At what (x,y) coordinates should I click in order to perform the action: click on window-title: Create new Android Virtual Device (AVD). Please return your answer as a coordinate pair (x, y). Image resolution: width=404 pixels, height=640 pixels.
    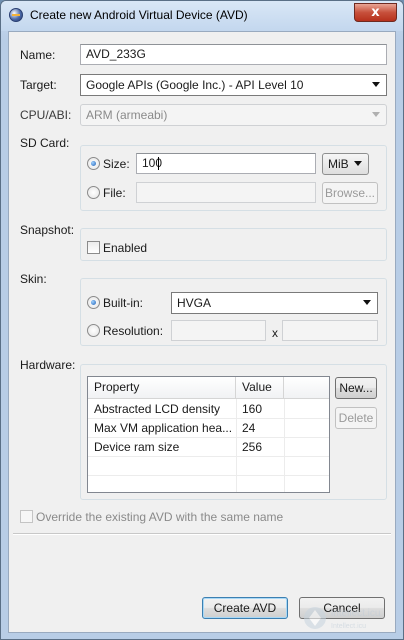
    Looking at the image, I should click on (139, 15).